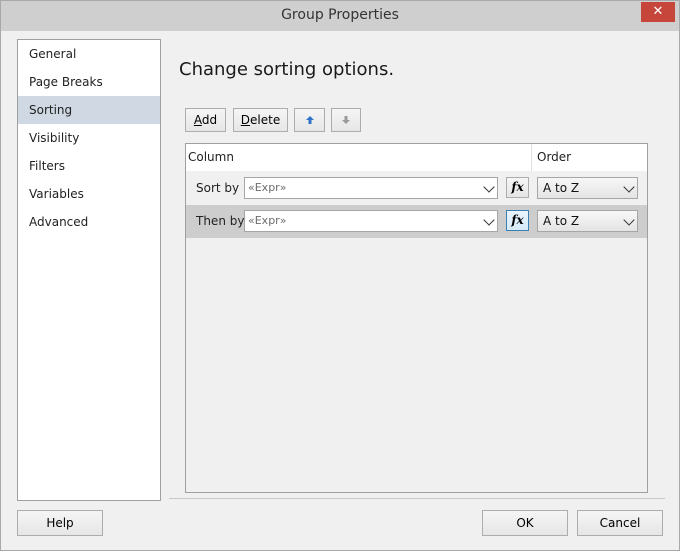 The height and width of the screenshot is (551, 680). I want to click on delete-button-label: Delete, so click(260, 120).